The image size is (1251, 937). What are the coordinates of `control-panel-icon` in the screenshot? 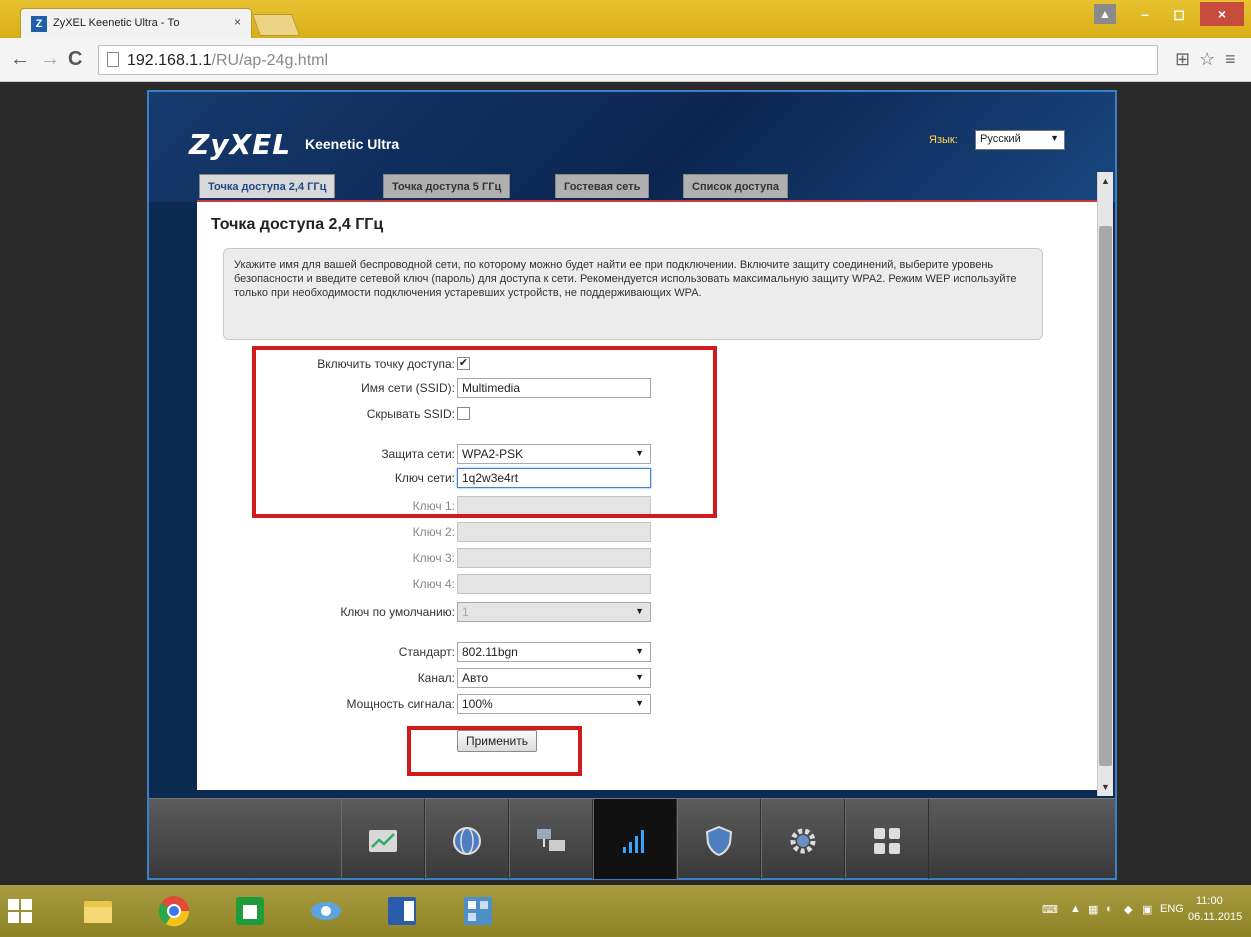 It's located at (478, 911).